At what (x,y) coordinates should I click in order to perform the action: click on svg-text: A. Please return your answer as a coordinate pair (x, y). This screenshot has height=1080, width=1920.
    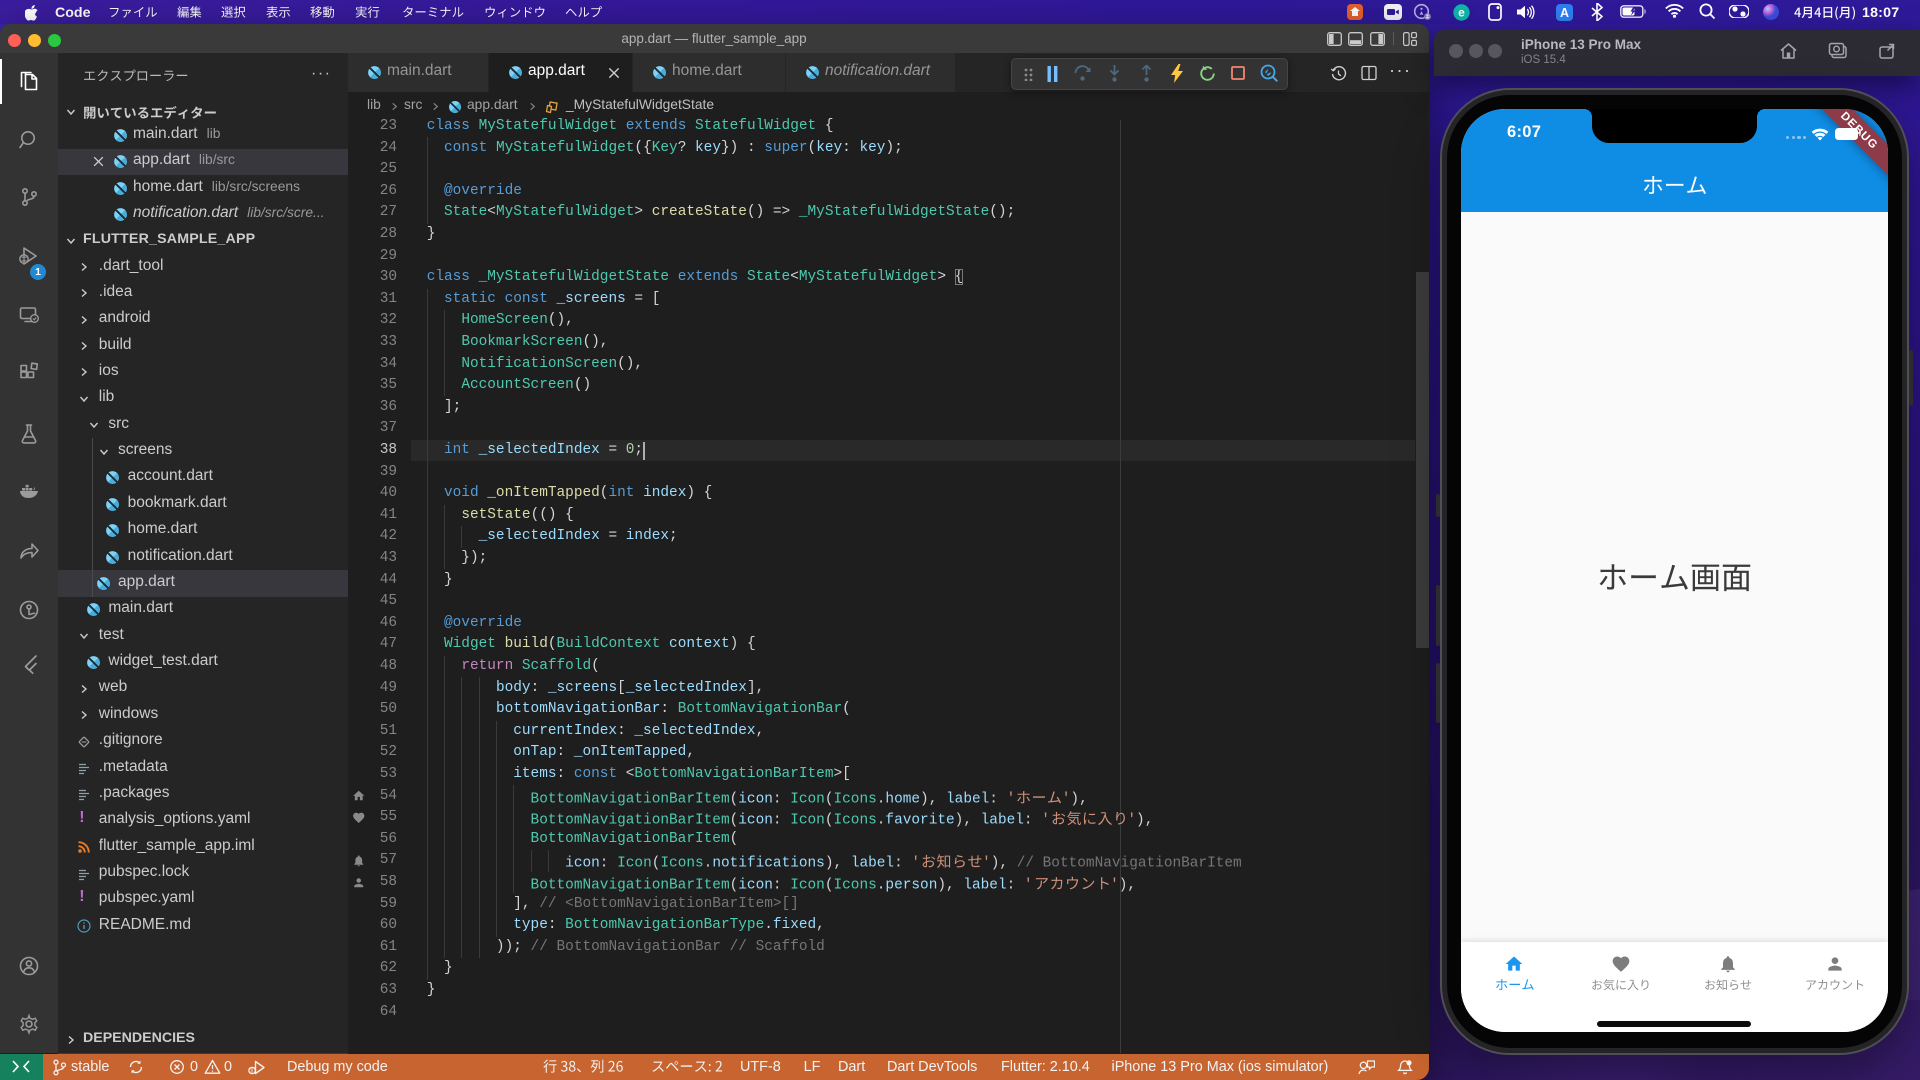
    Looking at the image, I should click on (1564, 13).